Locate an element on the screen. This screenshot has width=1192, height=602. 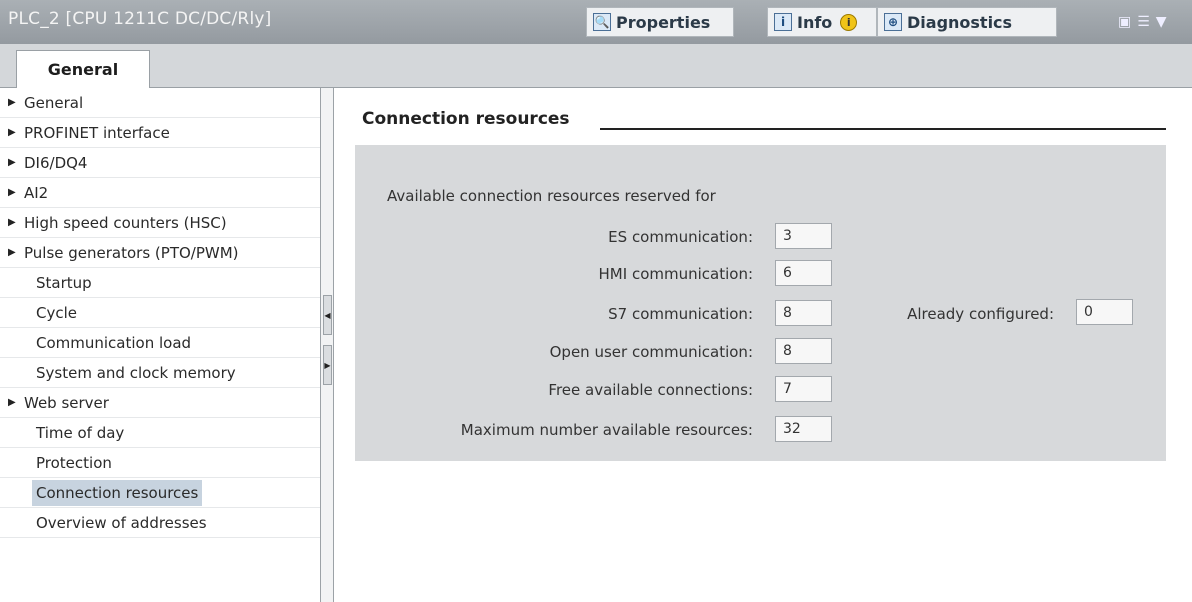
nav-item-label: Web server is located at coordinates (66, 402).